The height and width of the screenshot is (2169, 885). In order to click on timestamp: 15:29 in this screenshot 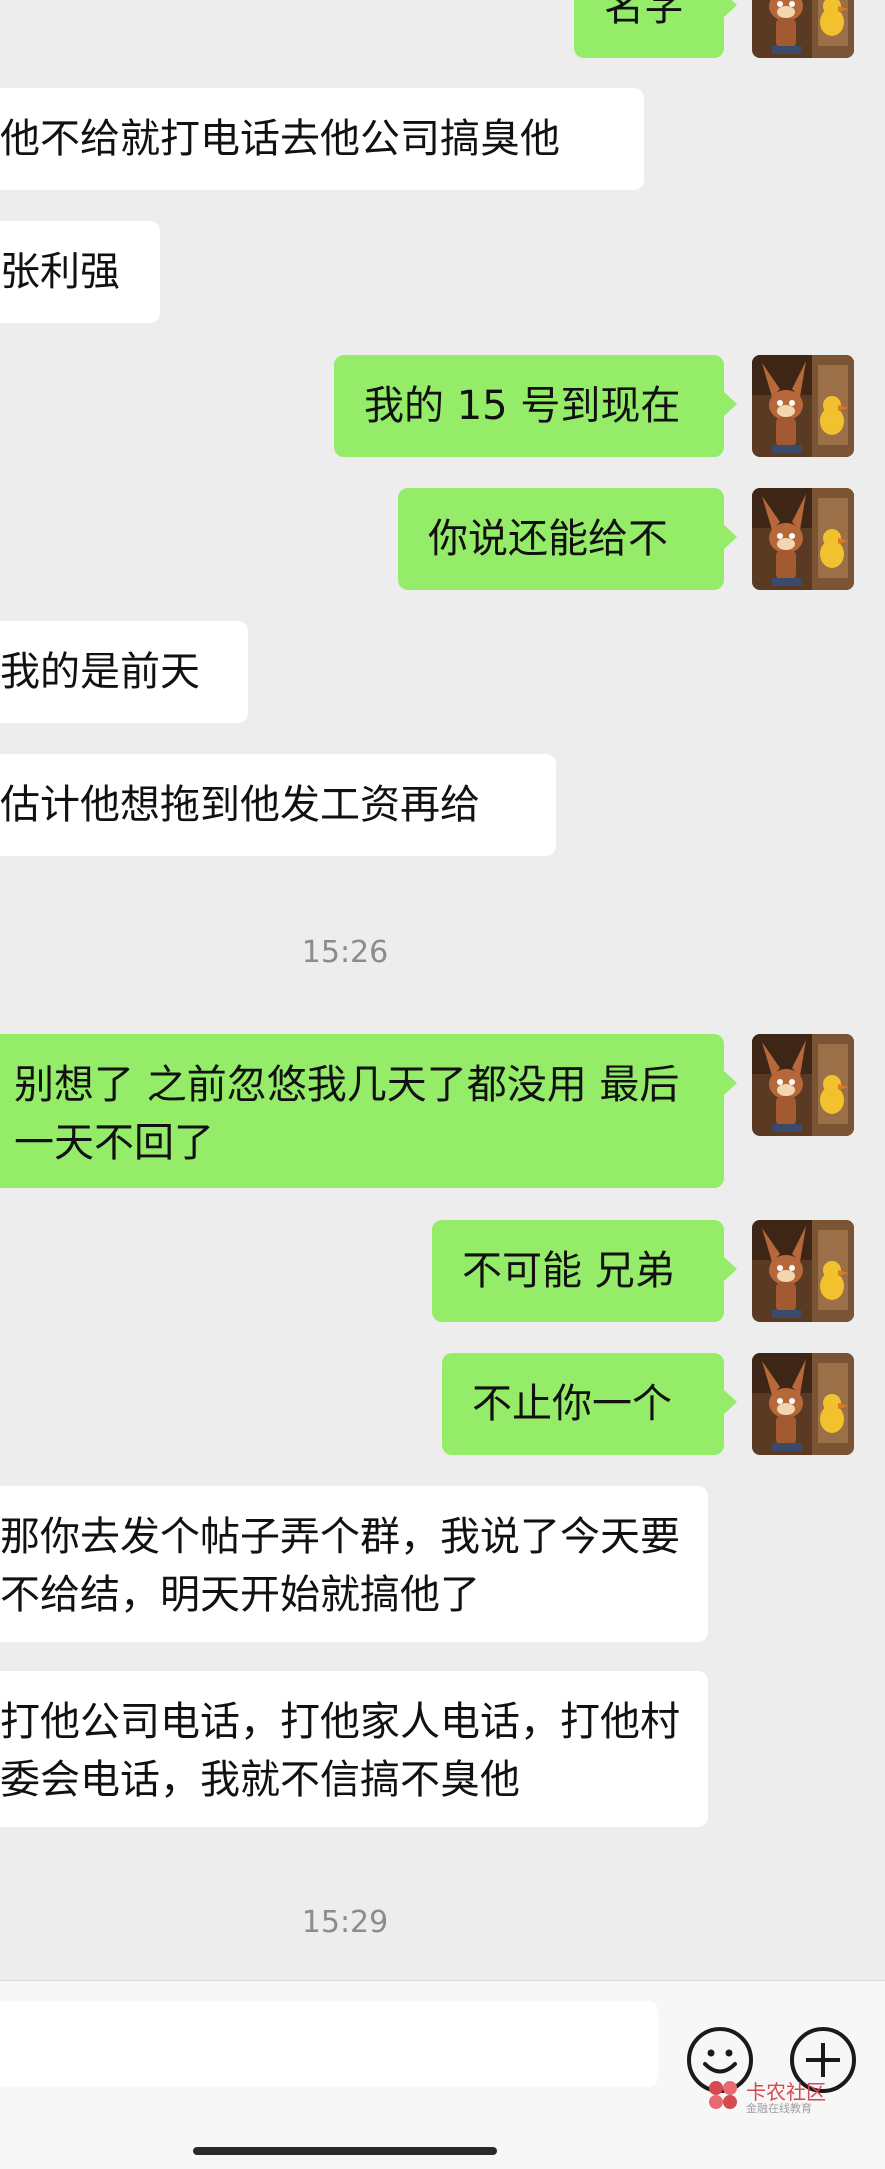, I will do `click(345, 1922)`.